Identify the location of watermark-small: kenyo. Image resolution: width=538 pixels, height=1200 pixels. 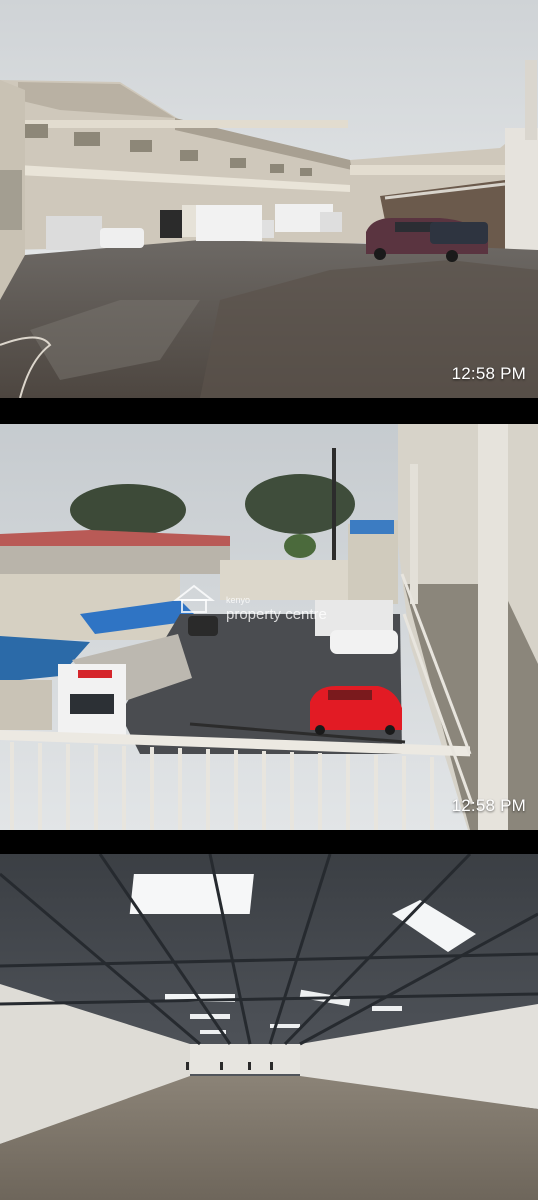
(238, 600).